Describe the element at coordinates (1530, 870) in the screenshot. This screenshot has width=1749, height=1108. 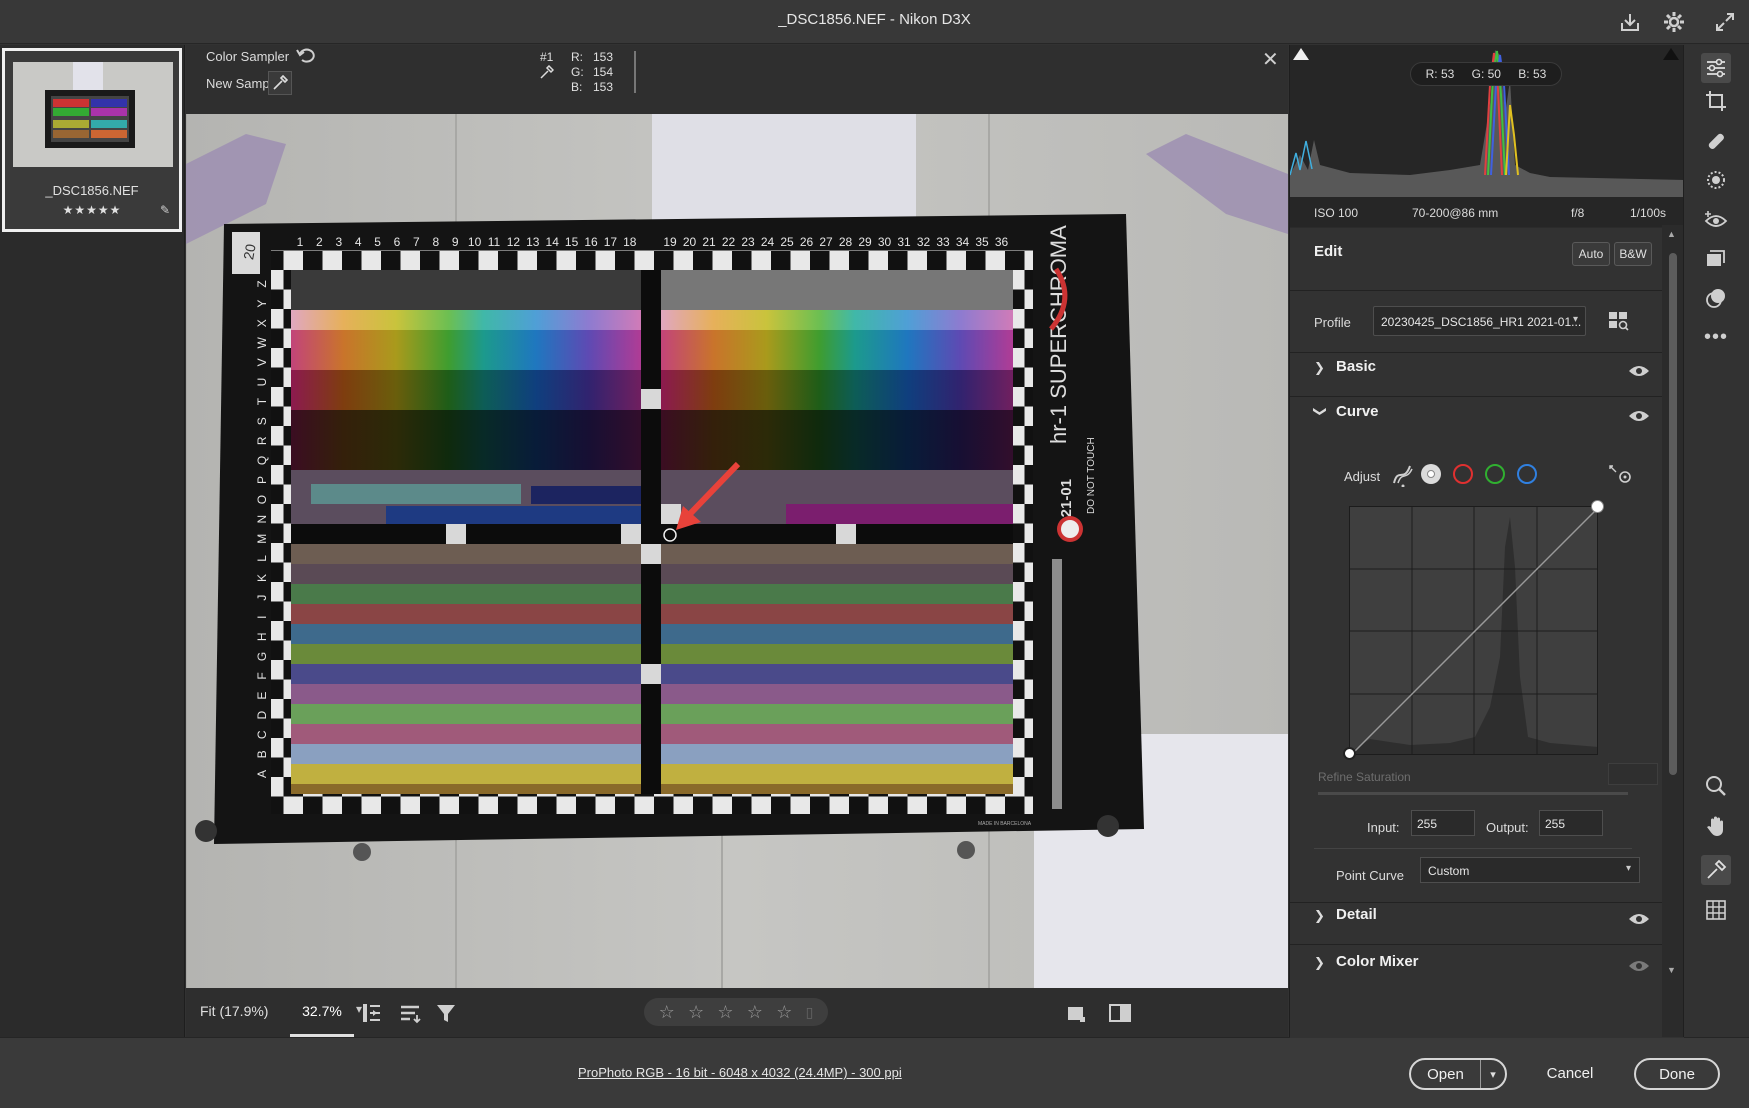
I see `point-curve-select: Custom ▾` at that location.